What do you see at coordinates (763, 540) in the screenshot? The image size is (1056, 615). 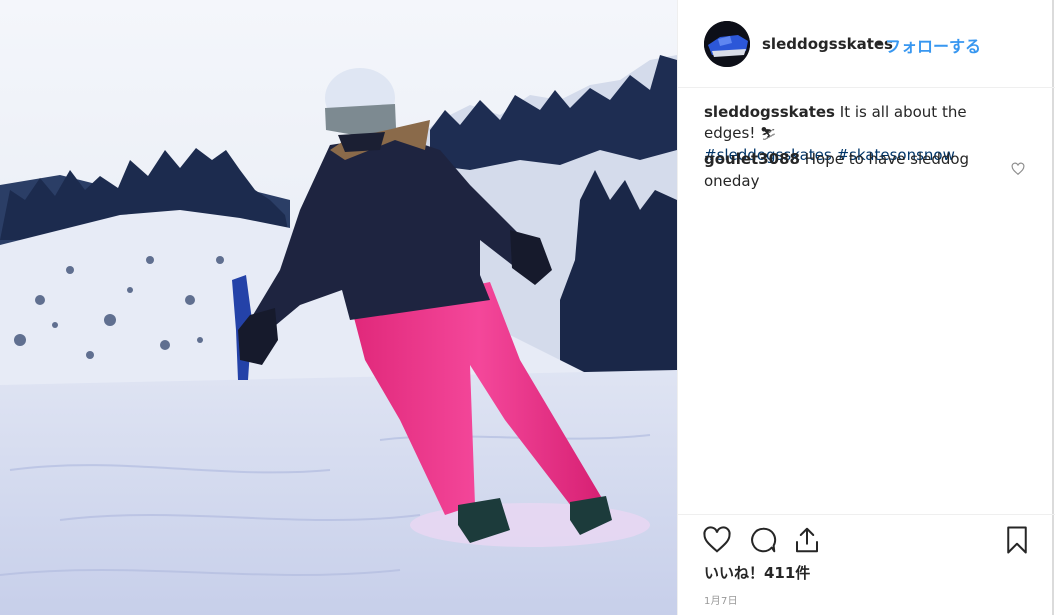 I see `comment-bubble-icon` at bounding box center [763, 540].